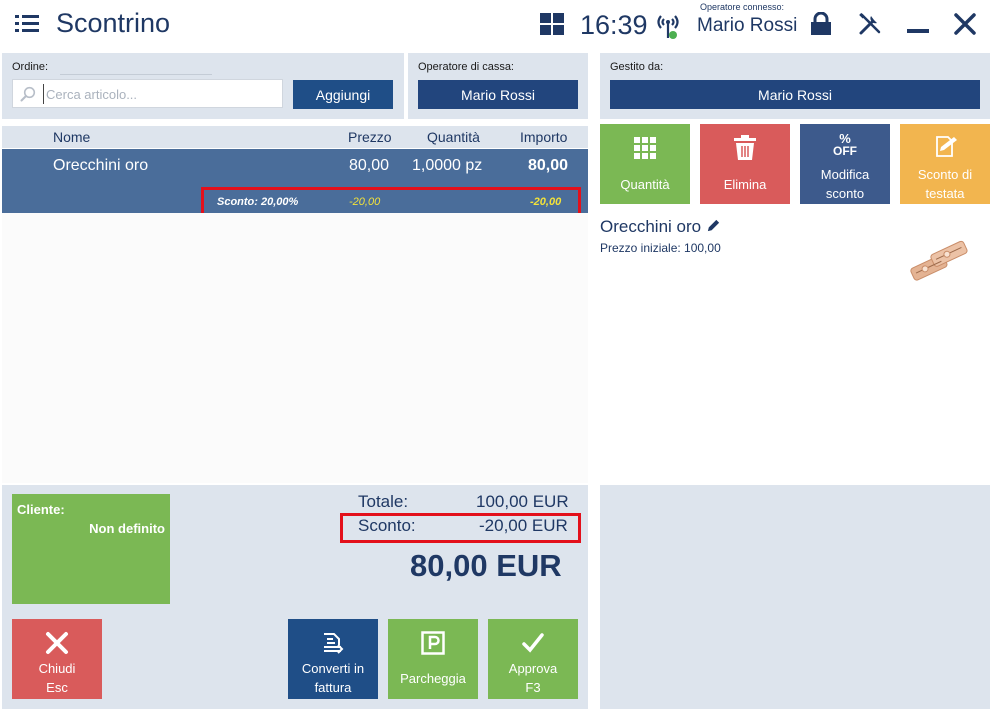  What do you see at coordinates (433, 659) in the screenshot?
I see `park-button: Parcheggia` at bounding box center [433, 659].